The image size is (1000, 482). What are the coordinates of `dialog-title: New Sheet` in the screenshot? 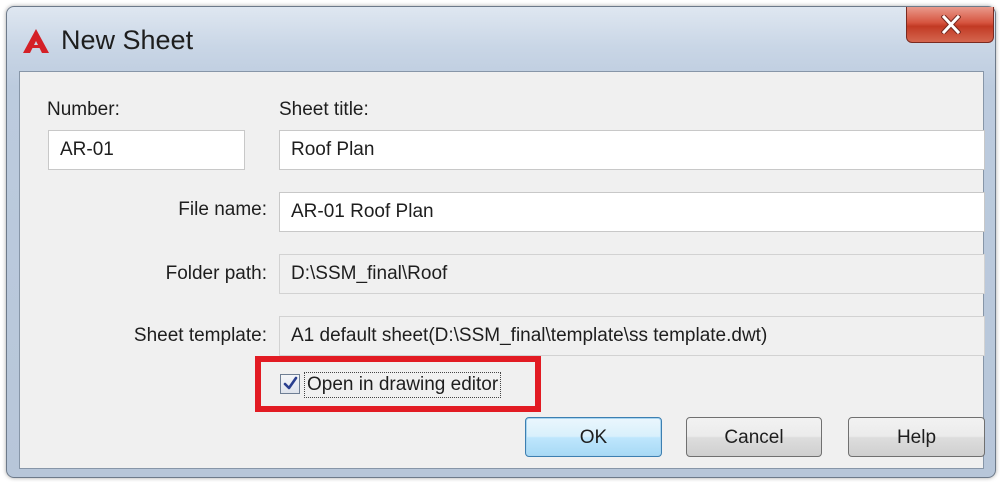 It's located at (127, 40).